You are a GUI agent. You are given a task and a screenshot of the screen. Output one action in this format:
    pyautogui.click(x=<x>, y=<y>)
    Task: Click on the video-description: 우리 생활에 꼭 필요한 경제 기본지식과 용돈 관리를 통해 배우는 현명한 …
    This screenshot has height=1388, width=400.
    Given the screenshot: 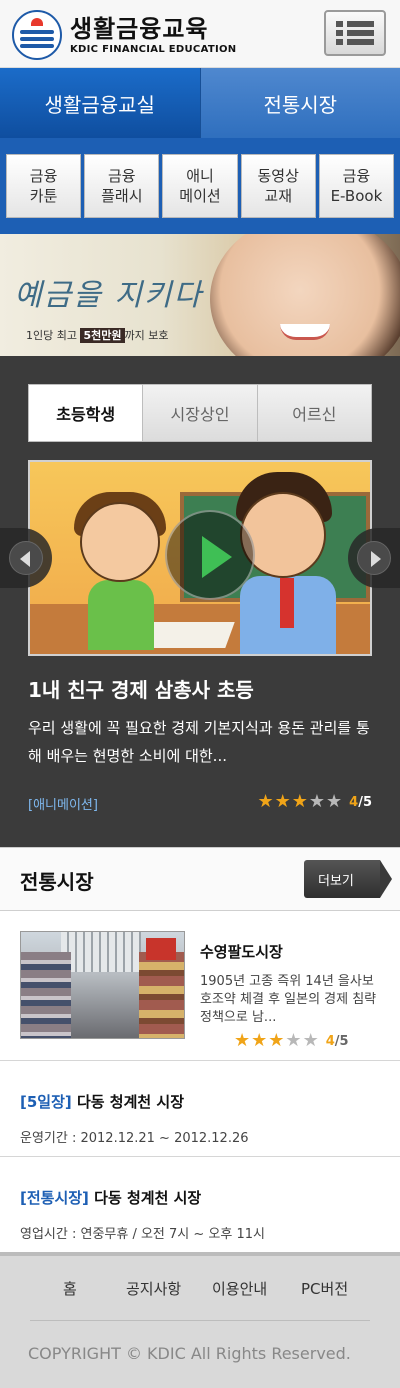 What is the action you would take?
    pyautogui.click(x=199, y=742)
    